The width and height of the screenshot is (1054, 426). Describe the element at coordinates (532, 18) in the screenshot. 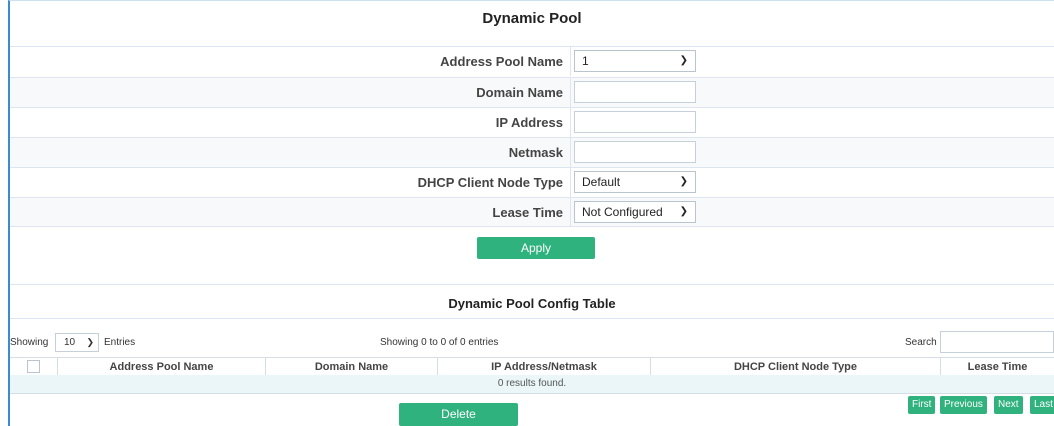

I see `form-title: Dynamic Pool` at that location.